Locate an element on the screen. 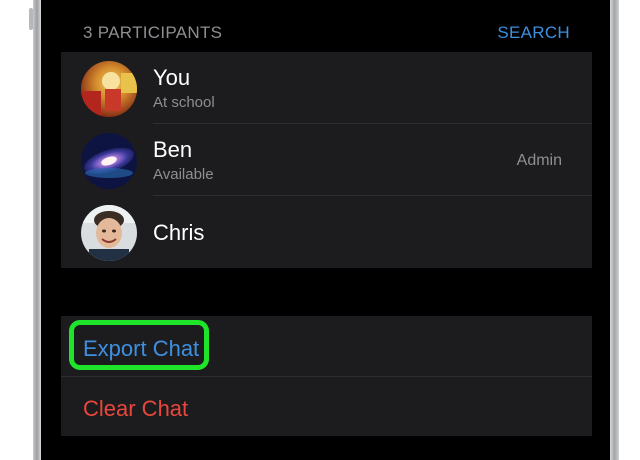 The width and height of the screenshot is (640, 460). participant-status: At school is located at coordinates (184, 102).